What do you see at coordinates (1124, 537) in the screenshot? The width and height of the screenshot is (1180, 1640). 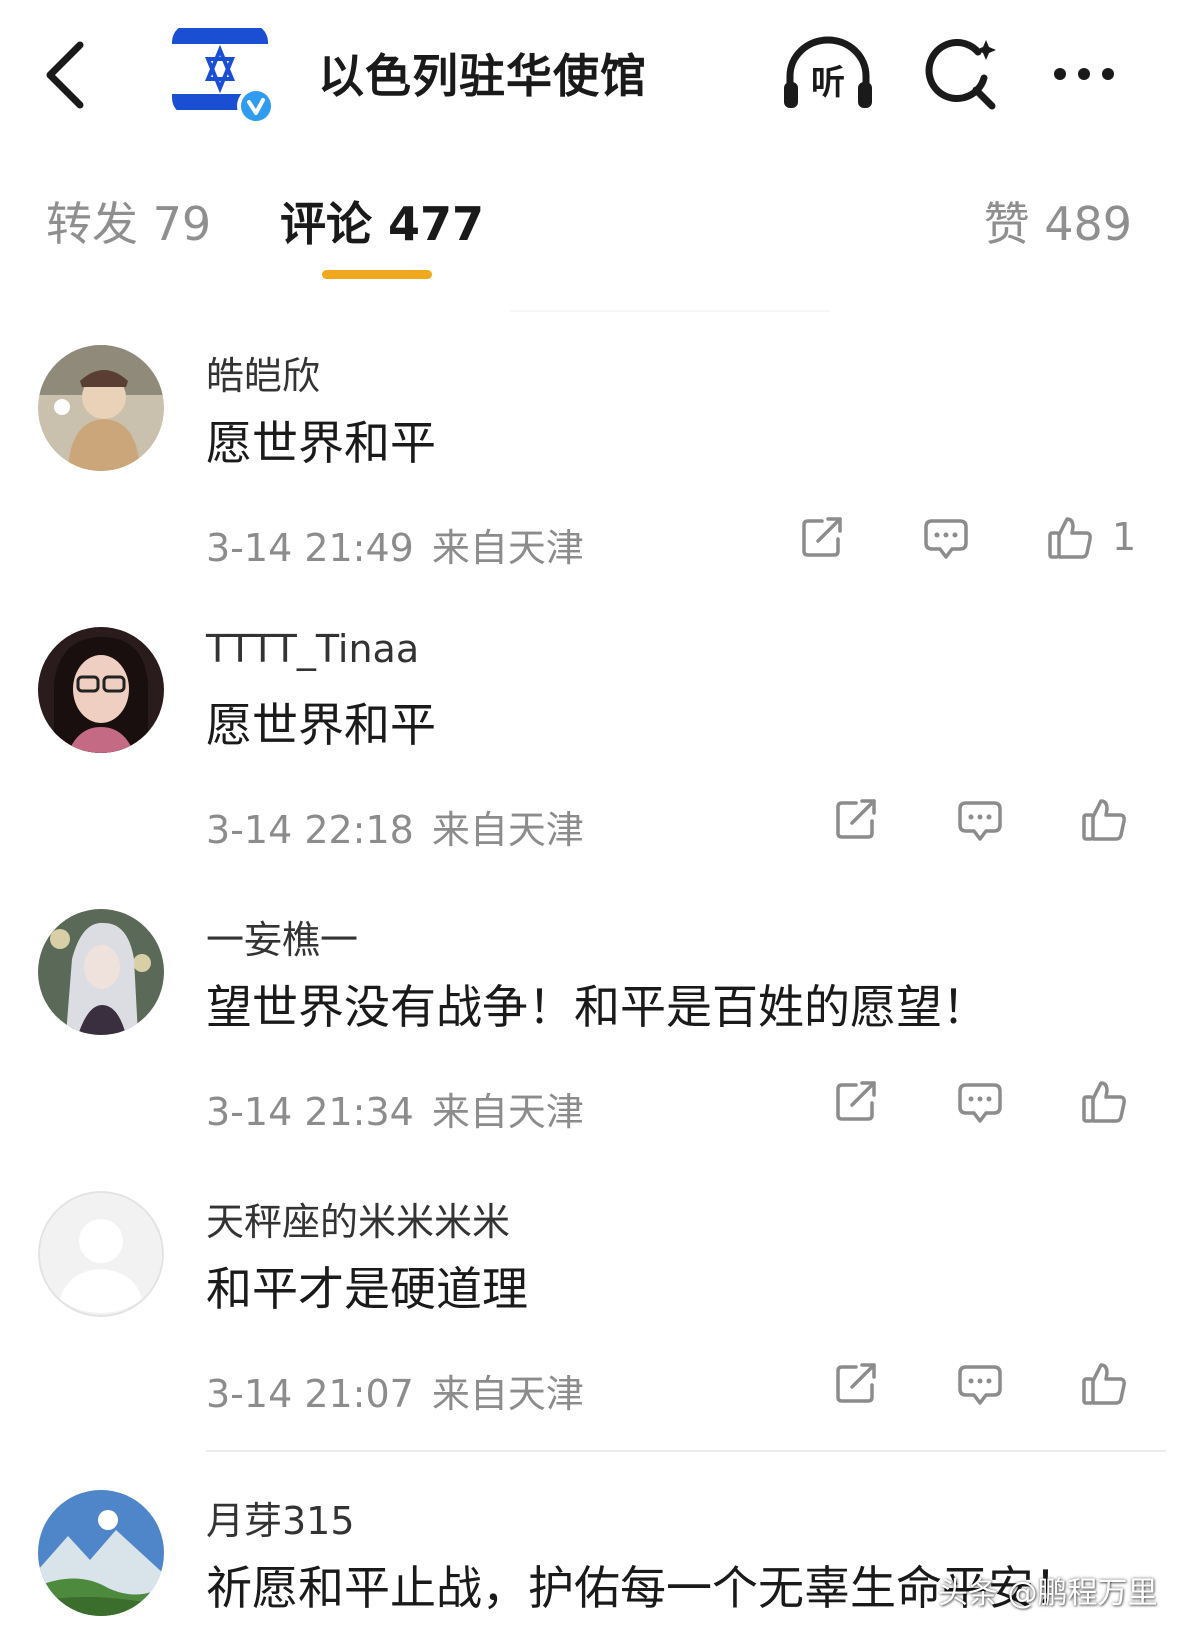 I see `like-count: 1` at bounding box center [1124, 537].